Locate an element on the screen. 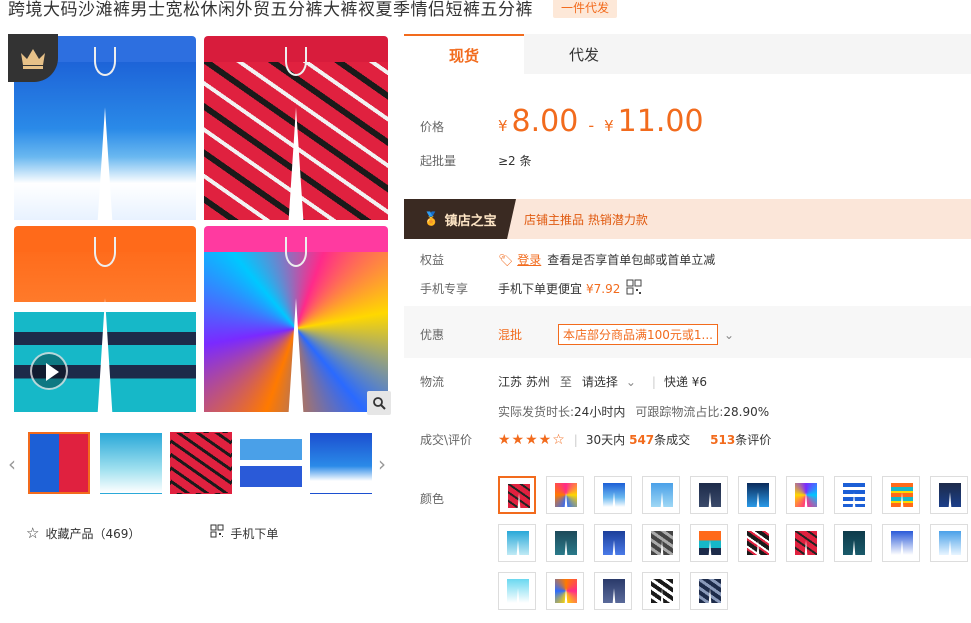  title-row: 跨境大码沙滩裤男士宽松休闲外贸五分裤大裤衩夏季情侣短裤五分裤 一件代发 is located at coordinates (313, 10).